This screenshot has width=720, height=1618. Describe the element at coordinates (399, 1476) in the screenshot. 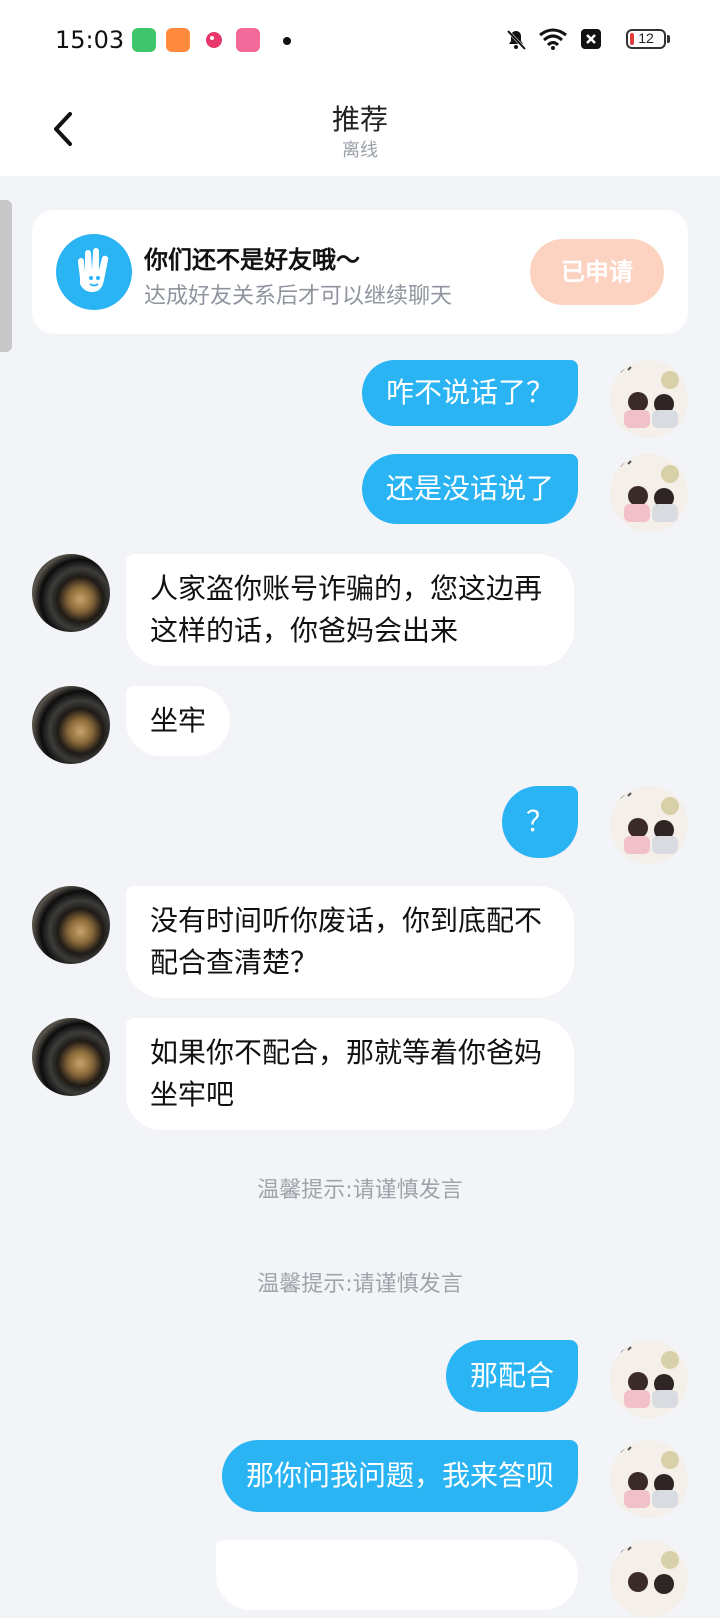

I see `message-bubble: 那你问我问题，我来答呗` at that location.